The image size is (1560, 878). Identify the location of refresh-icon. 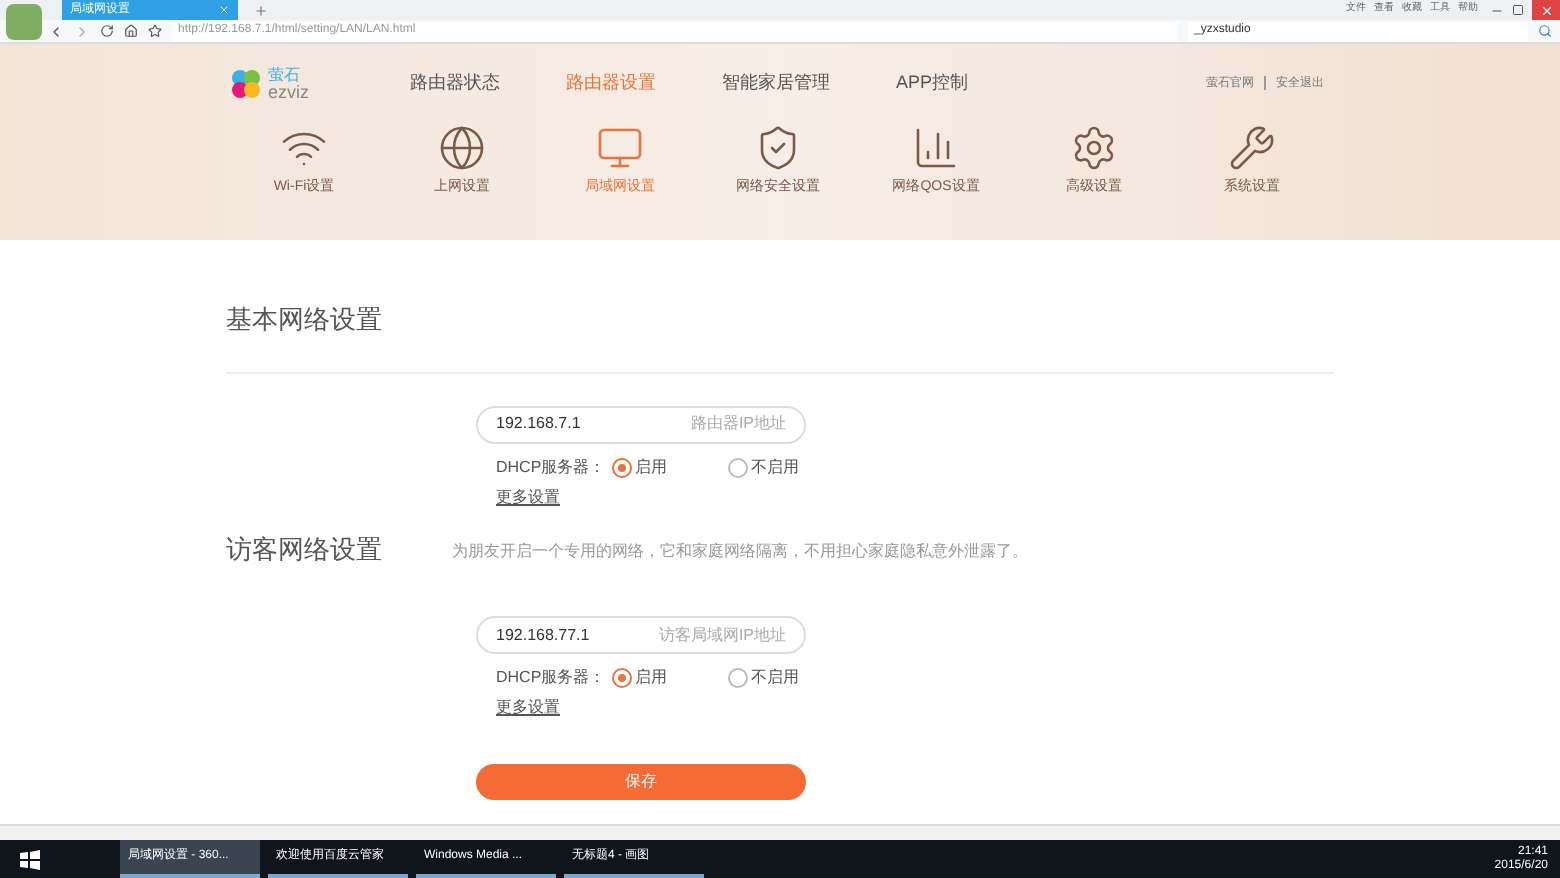
(107, 31).